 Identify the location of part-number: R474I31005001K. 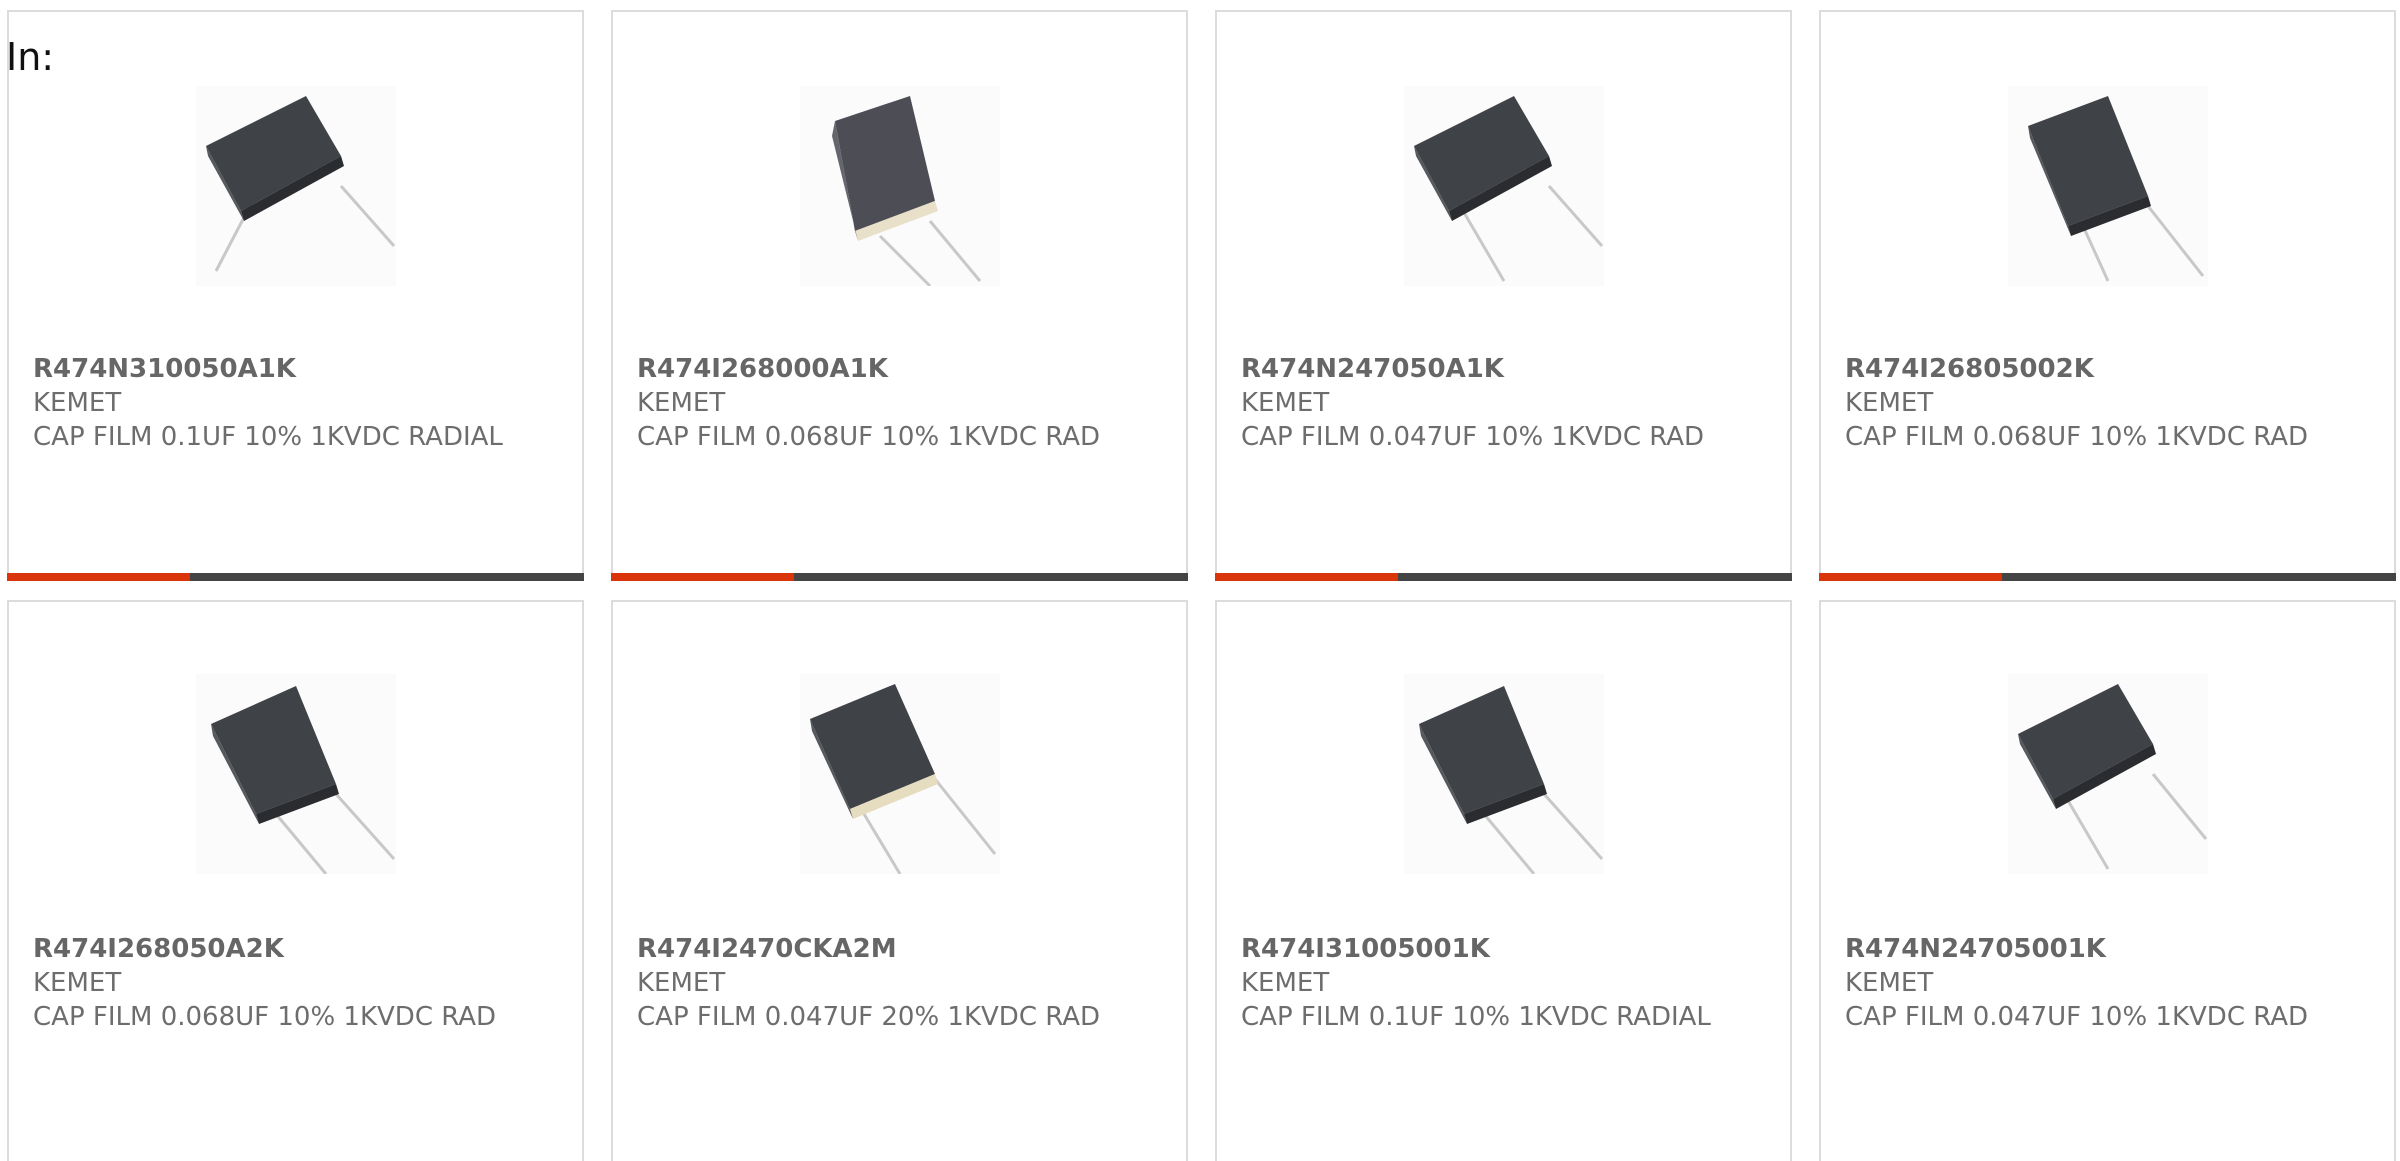
(1507, 949).